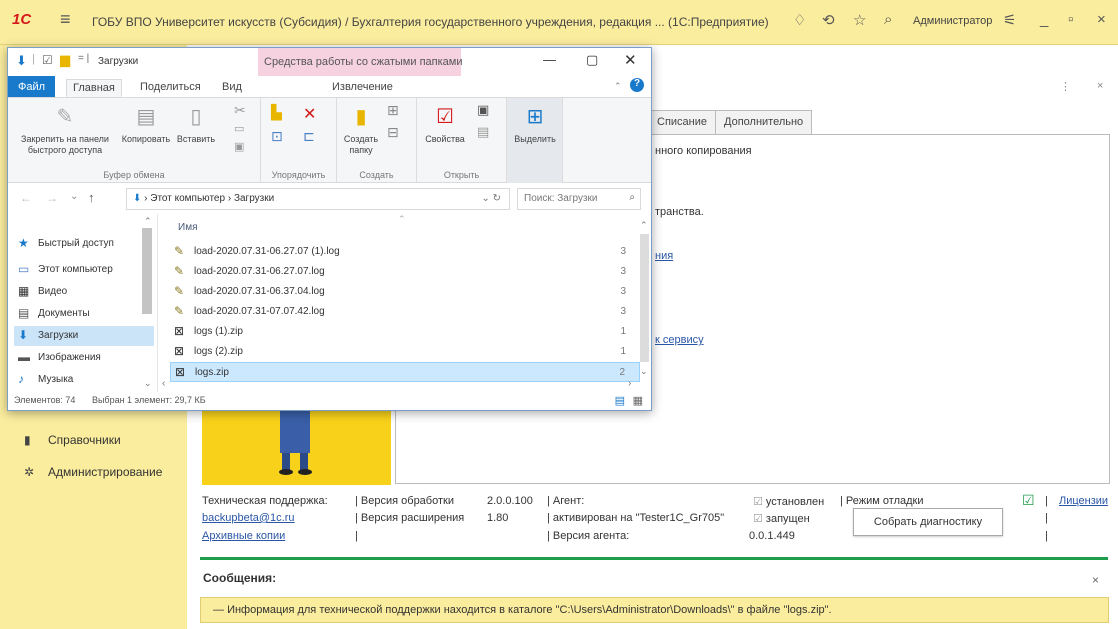 This screenshot has height=629, width=1118. I want to click on open-group-label: Открыть, so click(461, 175).